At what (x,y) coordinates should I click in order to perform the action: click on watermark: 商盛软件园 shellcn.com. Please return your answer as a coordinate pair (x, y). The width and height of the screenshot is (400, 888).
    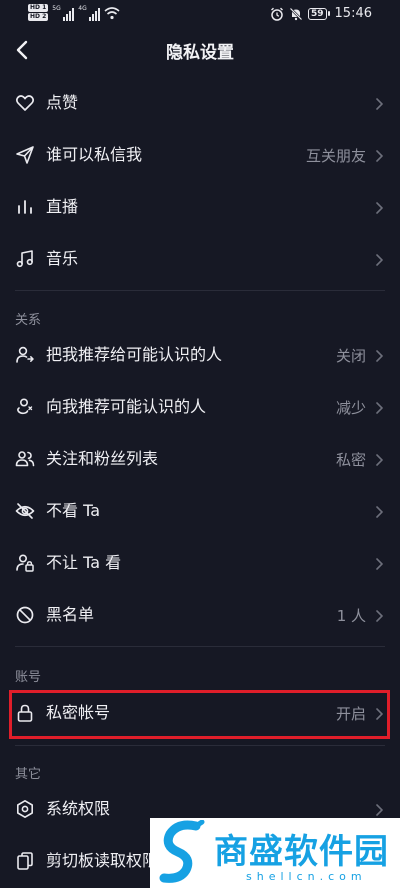
    Looking at the image, I should click on (275, 853).